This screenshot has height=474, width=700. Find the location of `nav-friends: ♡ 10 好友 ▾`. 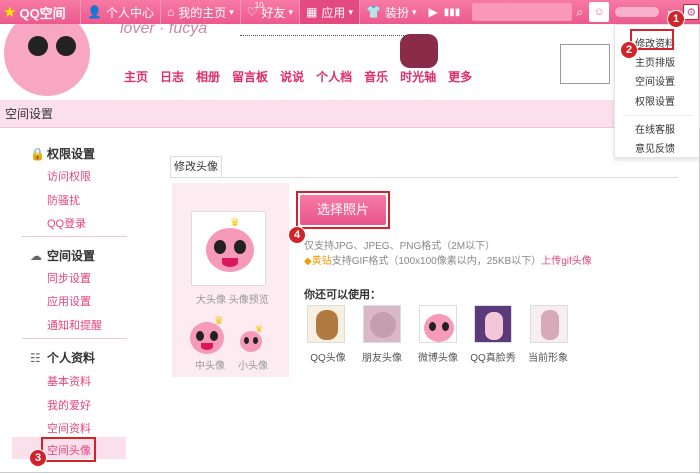

nav-friends: ♡ 10 好友 ▾ is located at coordinates (269, 12).